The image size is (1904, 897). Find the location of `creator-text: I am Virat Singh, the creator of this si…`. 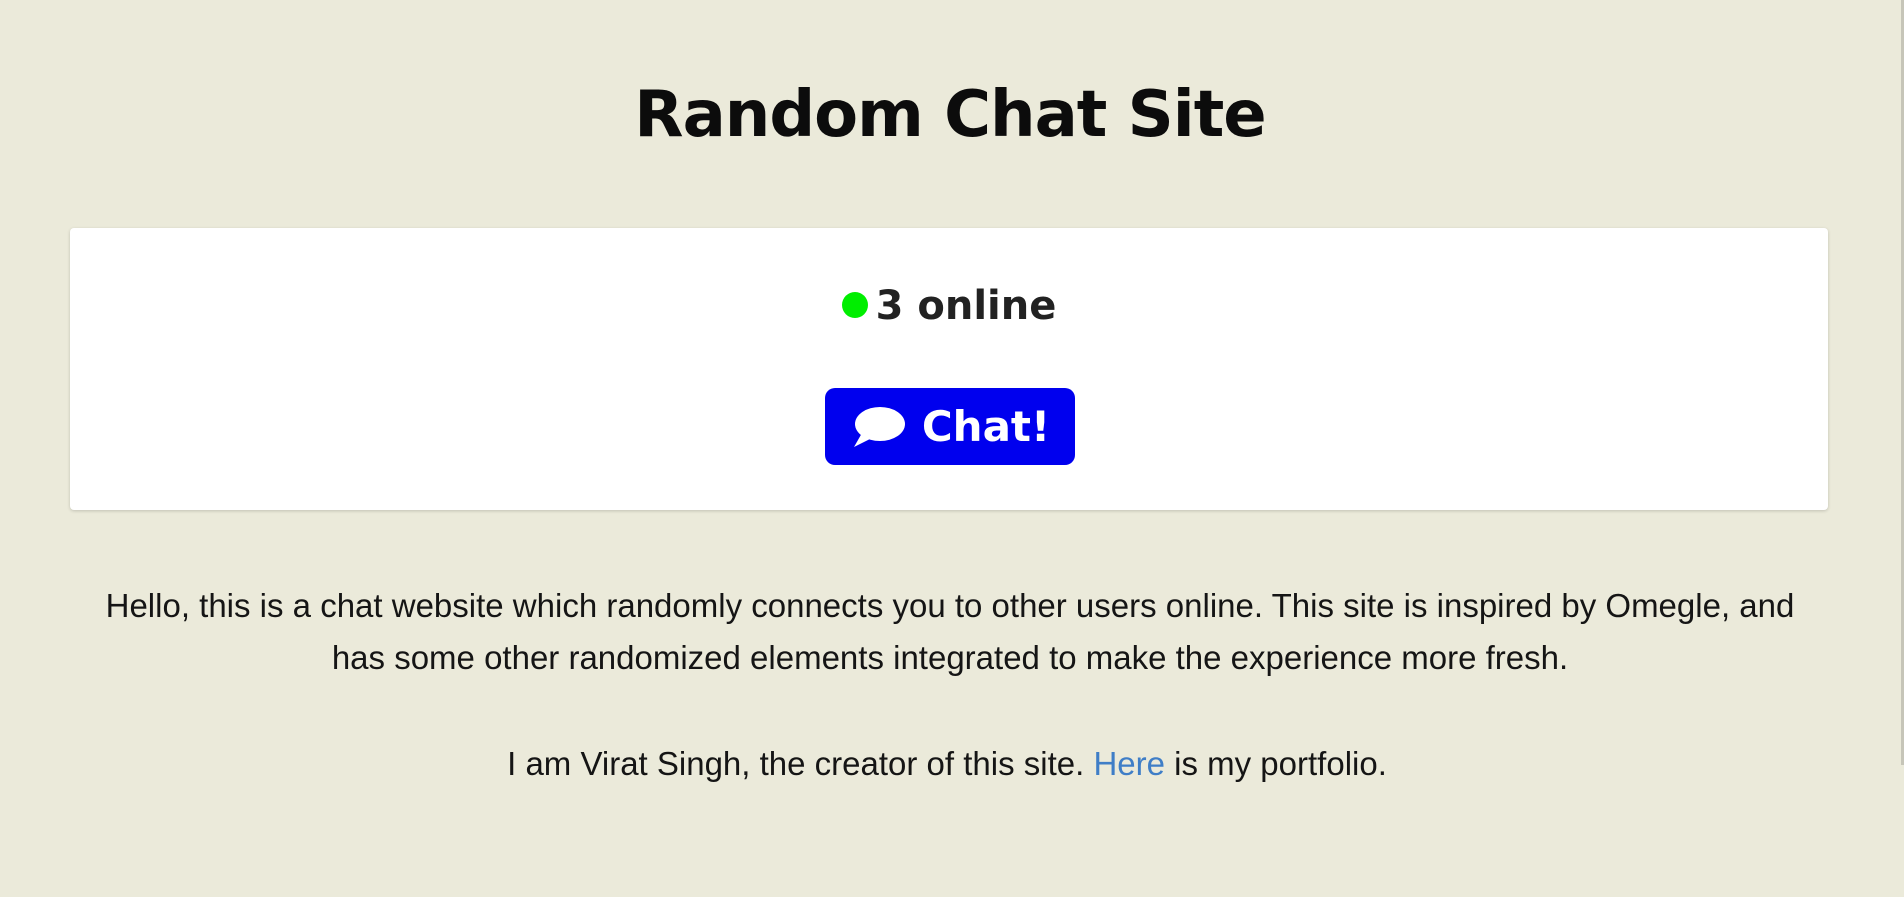

creator-text: I am Virat Singh, the creator of this si… is located at coordinates (947, 764).